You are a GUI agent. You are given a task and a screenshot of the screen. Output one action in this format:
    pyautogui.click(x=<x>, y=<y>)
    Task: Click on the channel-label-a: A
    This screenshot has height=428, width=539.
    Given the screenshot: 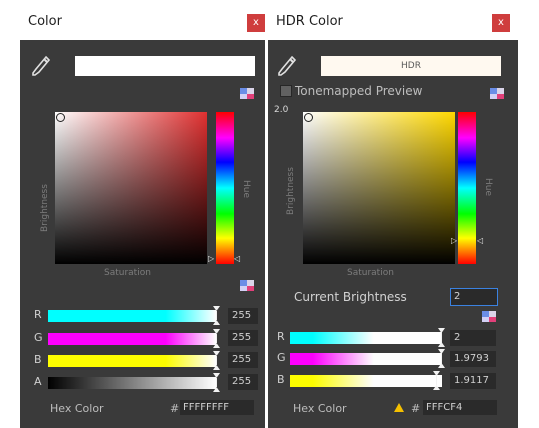 What is the action you would take?
    pyautogui.click(x=38, y=381)
    